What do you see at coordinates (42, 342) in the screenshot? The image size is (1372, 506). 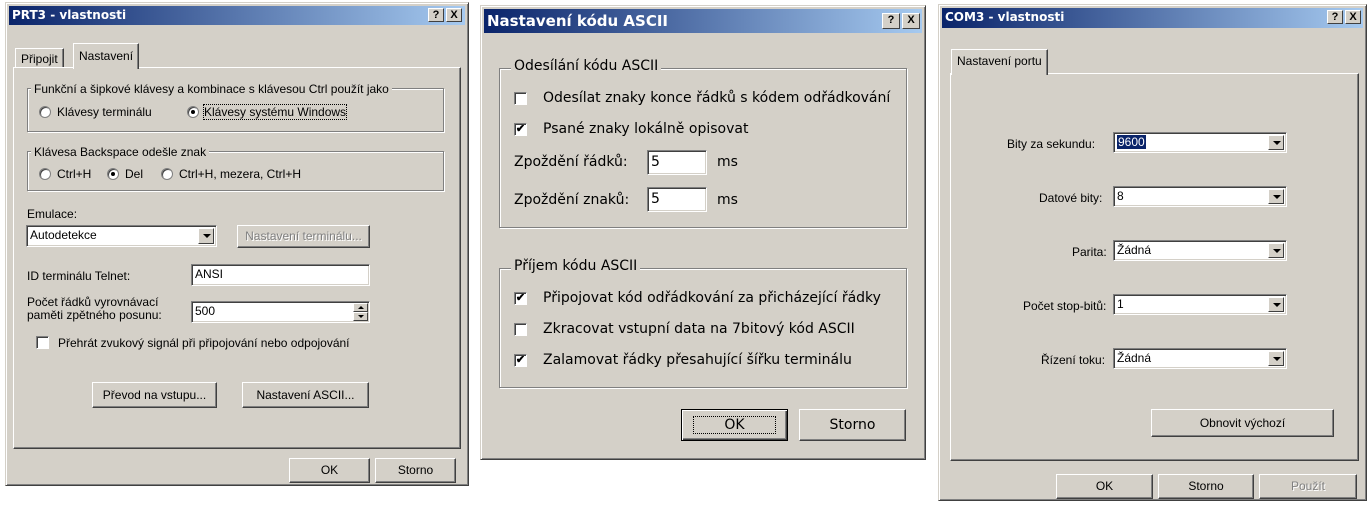 I see `sound-checkbox` at bounding box center [42, 342].